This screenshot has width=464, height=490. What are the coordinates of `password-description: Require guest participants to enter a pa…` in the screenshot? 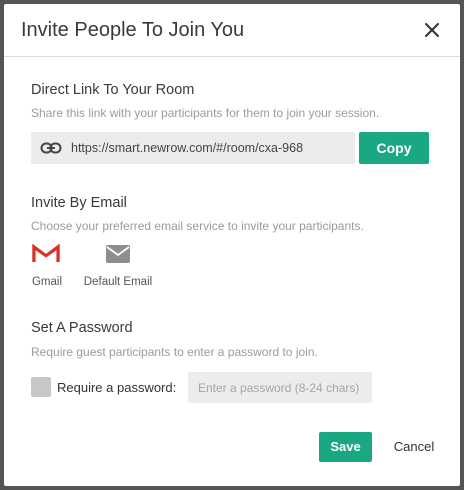 It's located at (174, 352).